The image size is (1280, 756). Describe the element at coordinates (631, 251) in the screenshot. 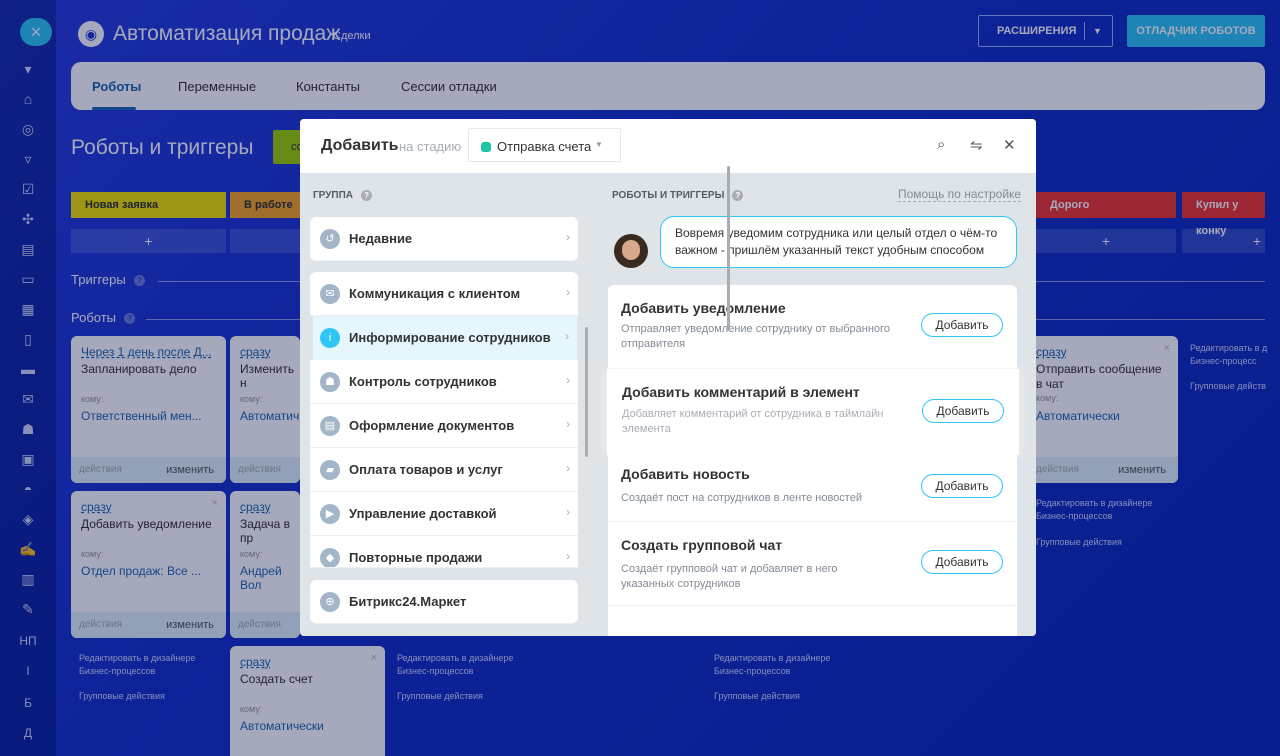

I see `avatar` at that location.